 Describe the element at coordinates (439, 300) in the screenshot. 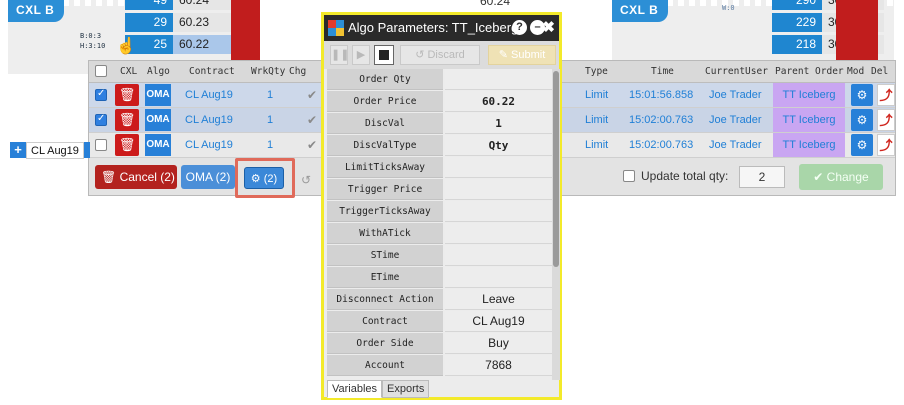

I see `parameter-row: Disconnect Action Leave` at that location.